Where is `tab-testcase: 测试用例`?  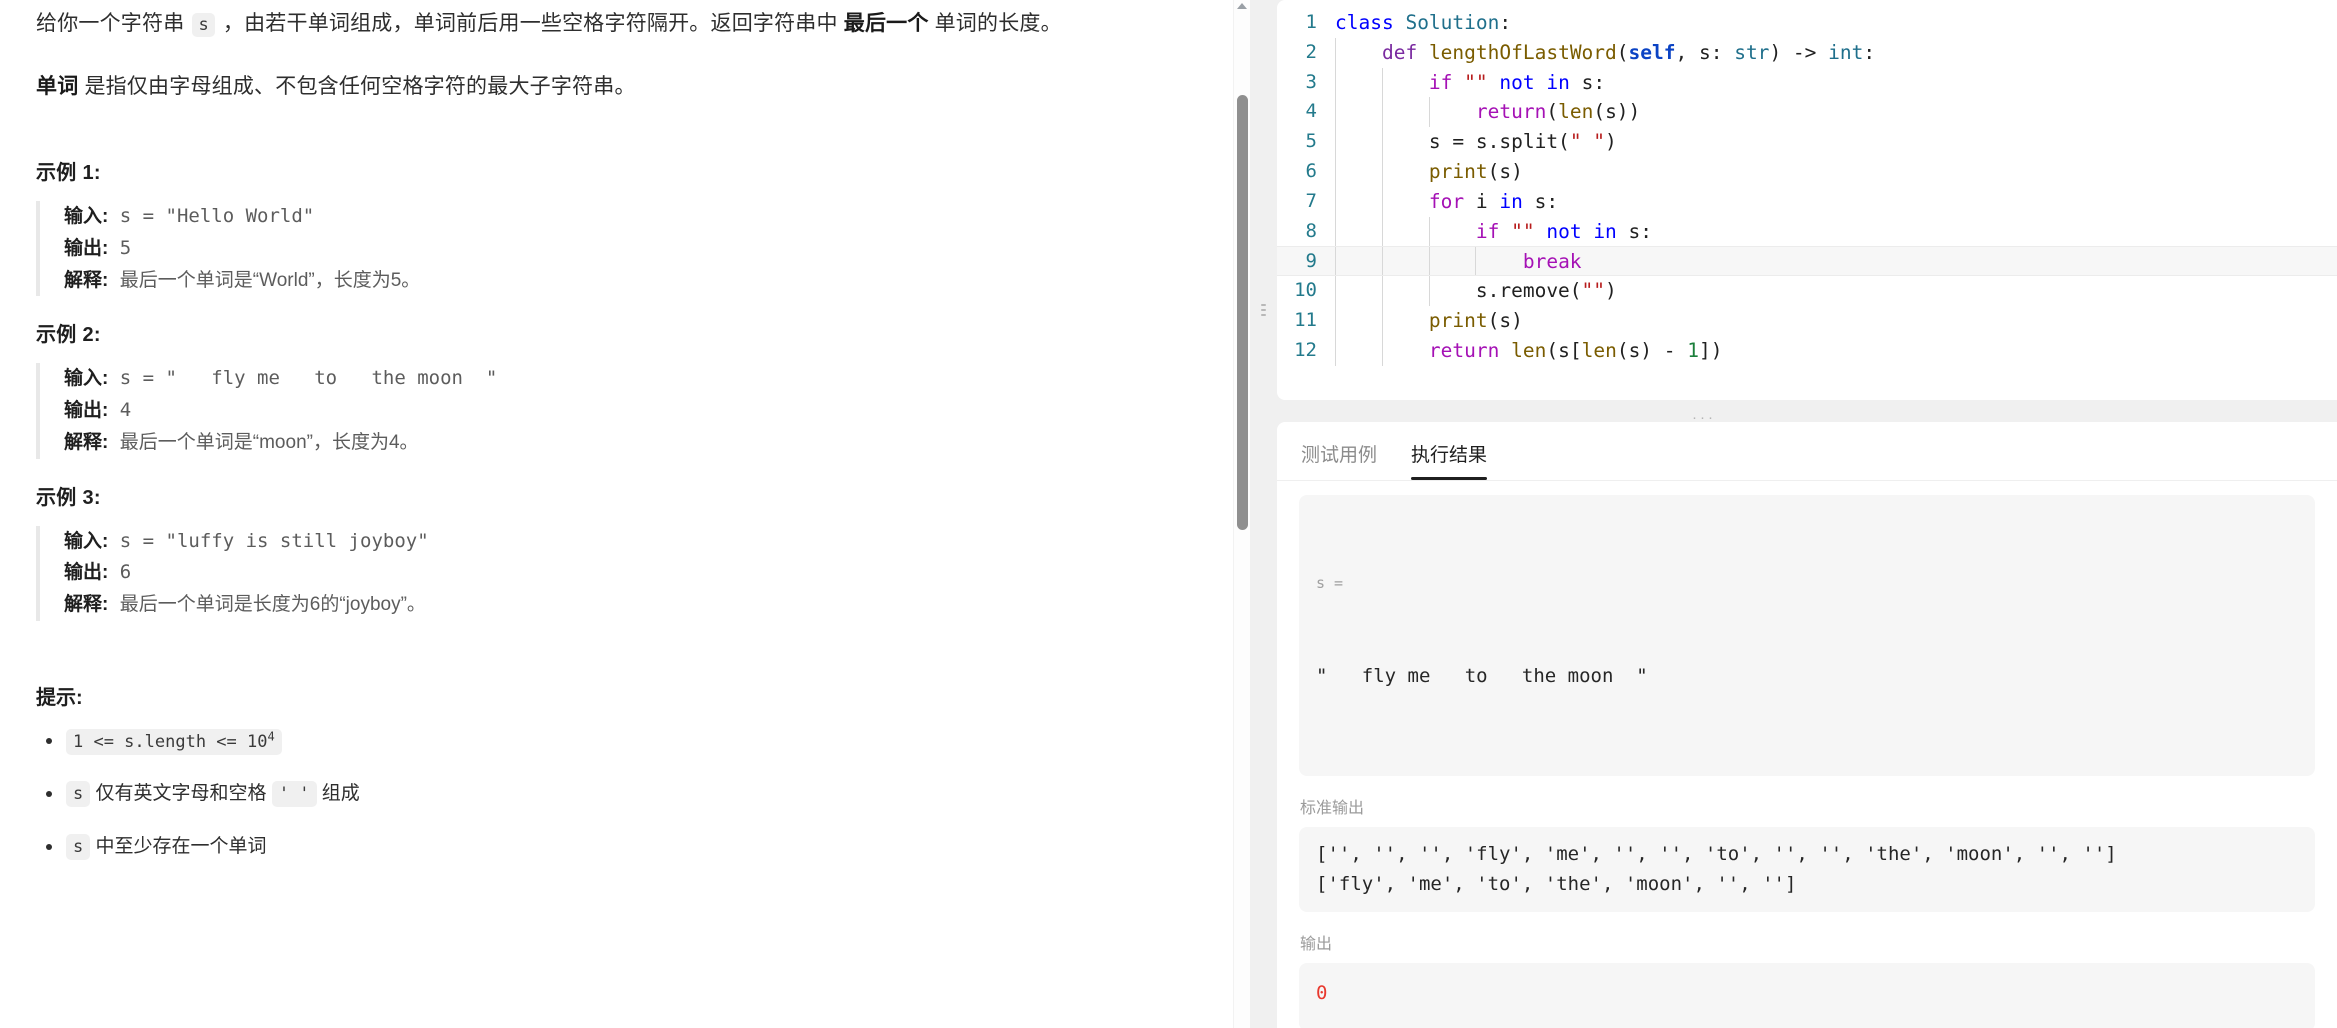
tab-testcase: 测试用例 is located at coordinates (1339, 460).